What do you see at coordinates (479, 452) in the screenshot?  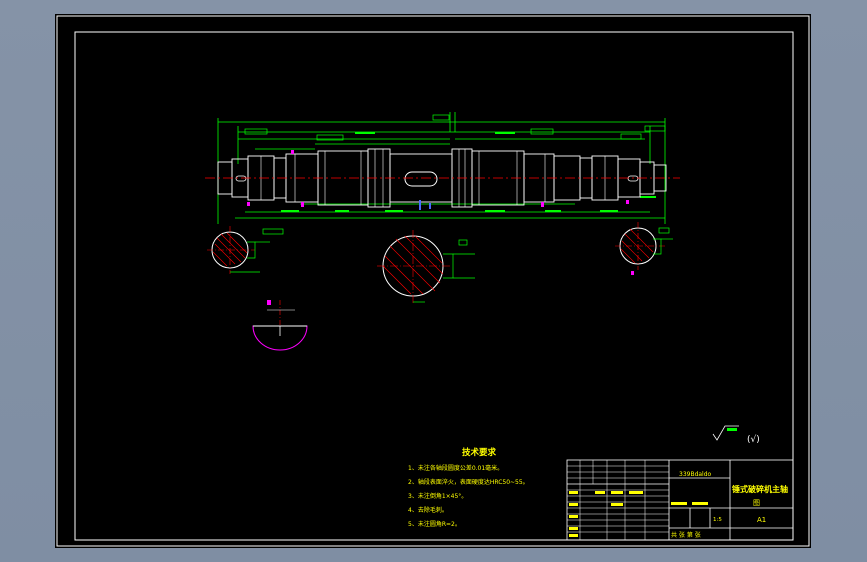 I see `tech-req-title: 技术要求` at bounding box center [479, 452].